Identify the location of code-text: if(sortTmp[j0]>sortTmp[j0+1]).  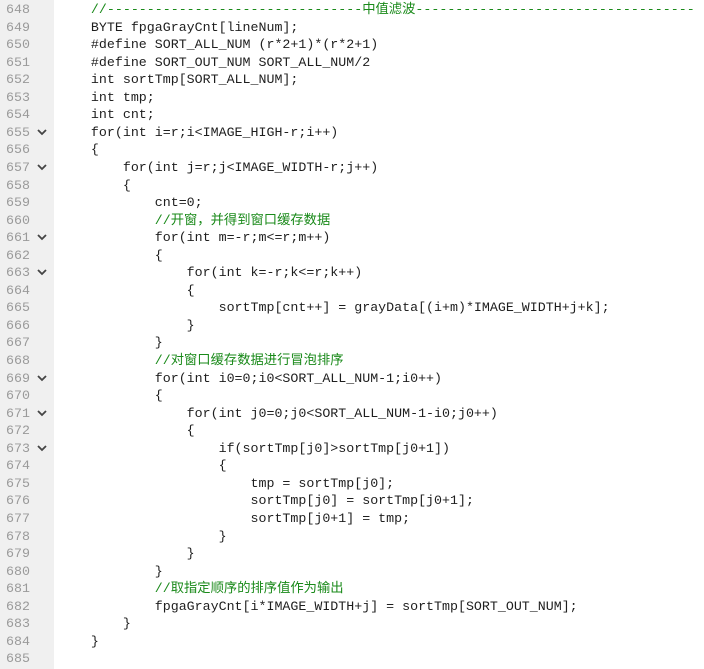
(254, 448).